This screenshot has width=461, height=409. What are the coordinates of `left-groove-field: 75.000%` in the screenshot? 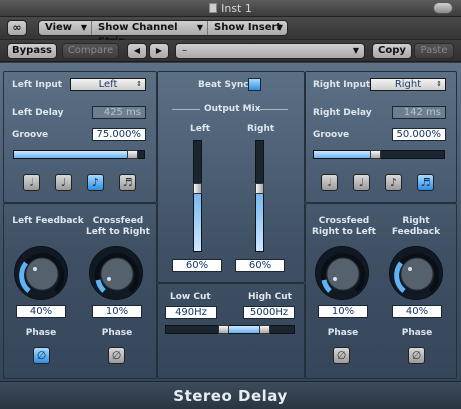 It's located at (119, 134).